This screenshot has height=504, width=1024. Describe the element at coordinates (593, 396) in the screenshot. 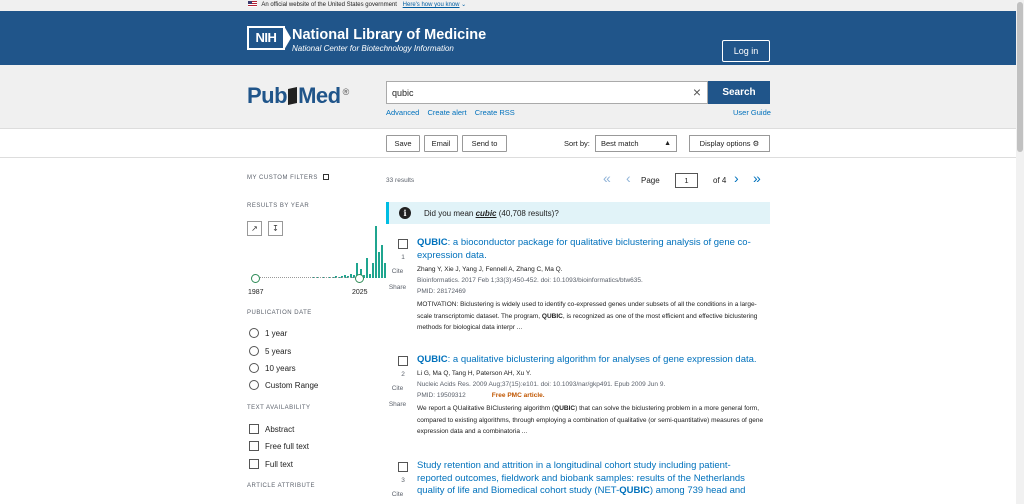

I see `article-pmid: PMID: 19509312 Free PMC article.` at that location.